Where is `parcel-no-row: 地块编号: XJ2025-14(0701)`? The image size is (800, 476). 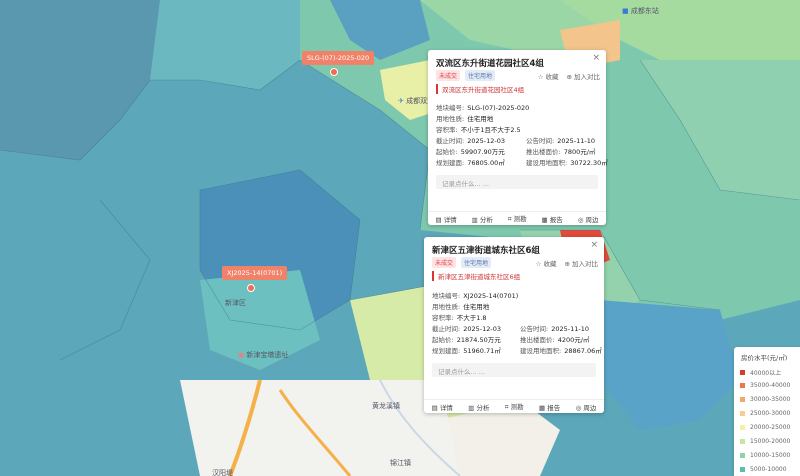 parcel-no-row: 地块编号: XJ2025-14(0701) is located at coordinates (475, 296).